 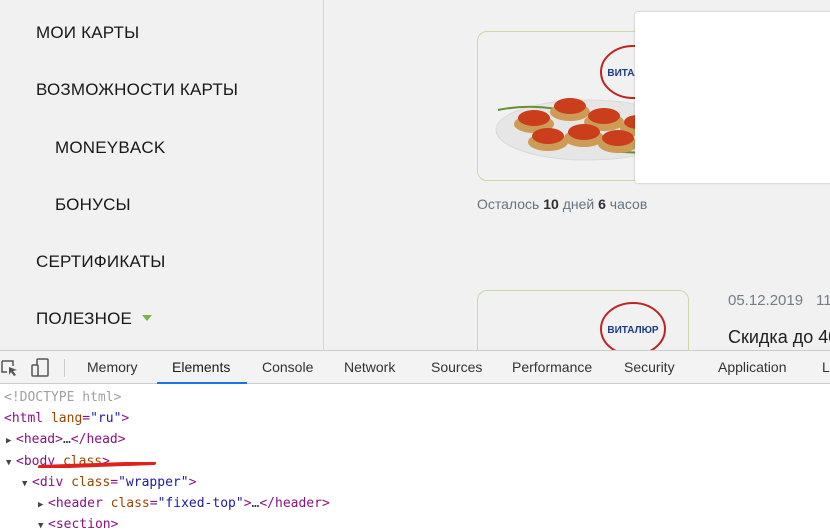 I want to click on tab-elements: Elements, so click(x=201, y=367).